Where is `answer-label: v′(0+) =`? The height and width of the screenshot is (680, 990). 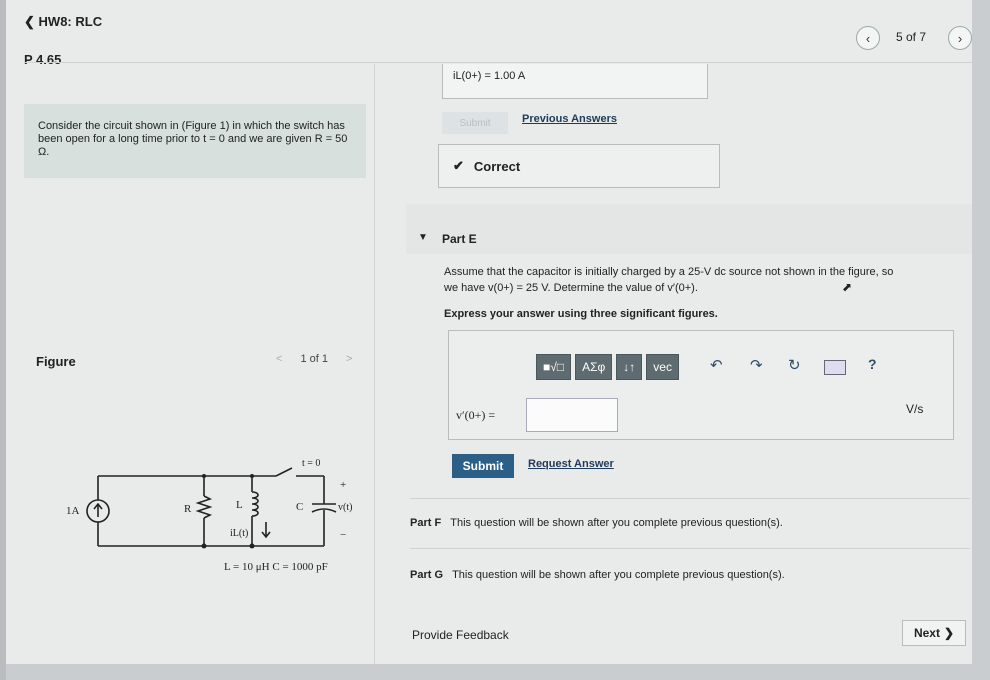
answer-label: v′(0+) = is located at coordinates (476, 415).